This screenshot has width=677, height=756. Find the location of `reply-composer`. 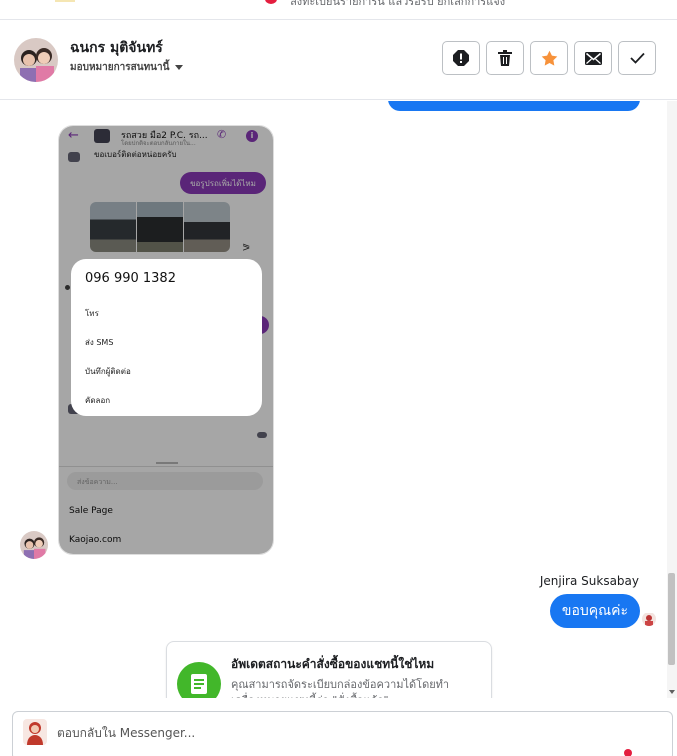

reply-composer is located at coordinates (342, 733).